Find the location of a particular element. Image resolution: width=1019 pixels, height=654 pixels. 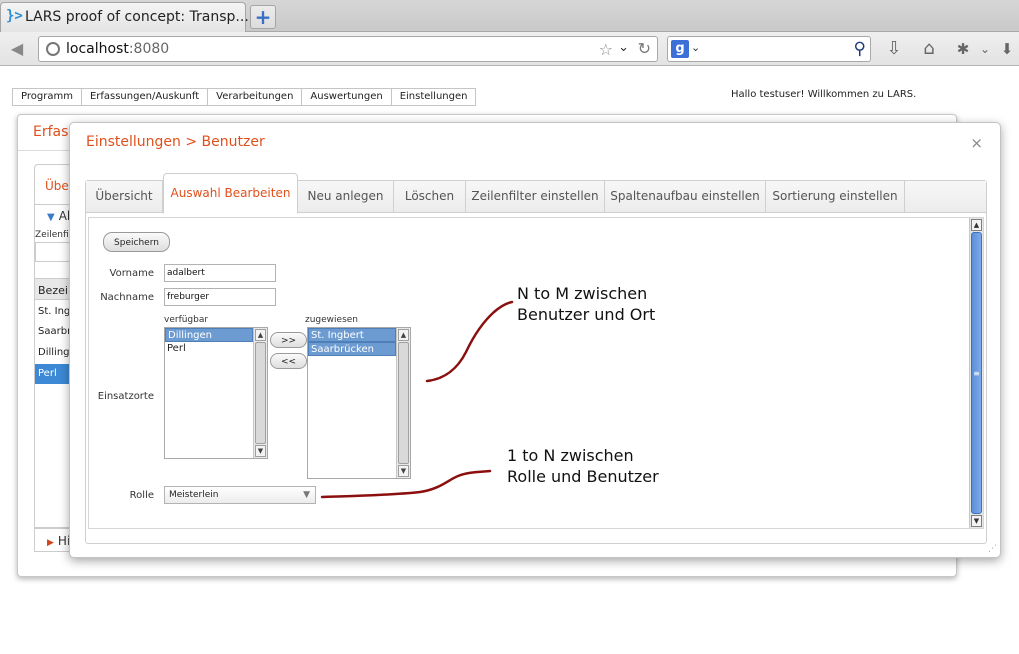

annotation-n-to-m-line2: Benutzer und Ort is located at coordinates (586, 314).